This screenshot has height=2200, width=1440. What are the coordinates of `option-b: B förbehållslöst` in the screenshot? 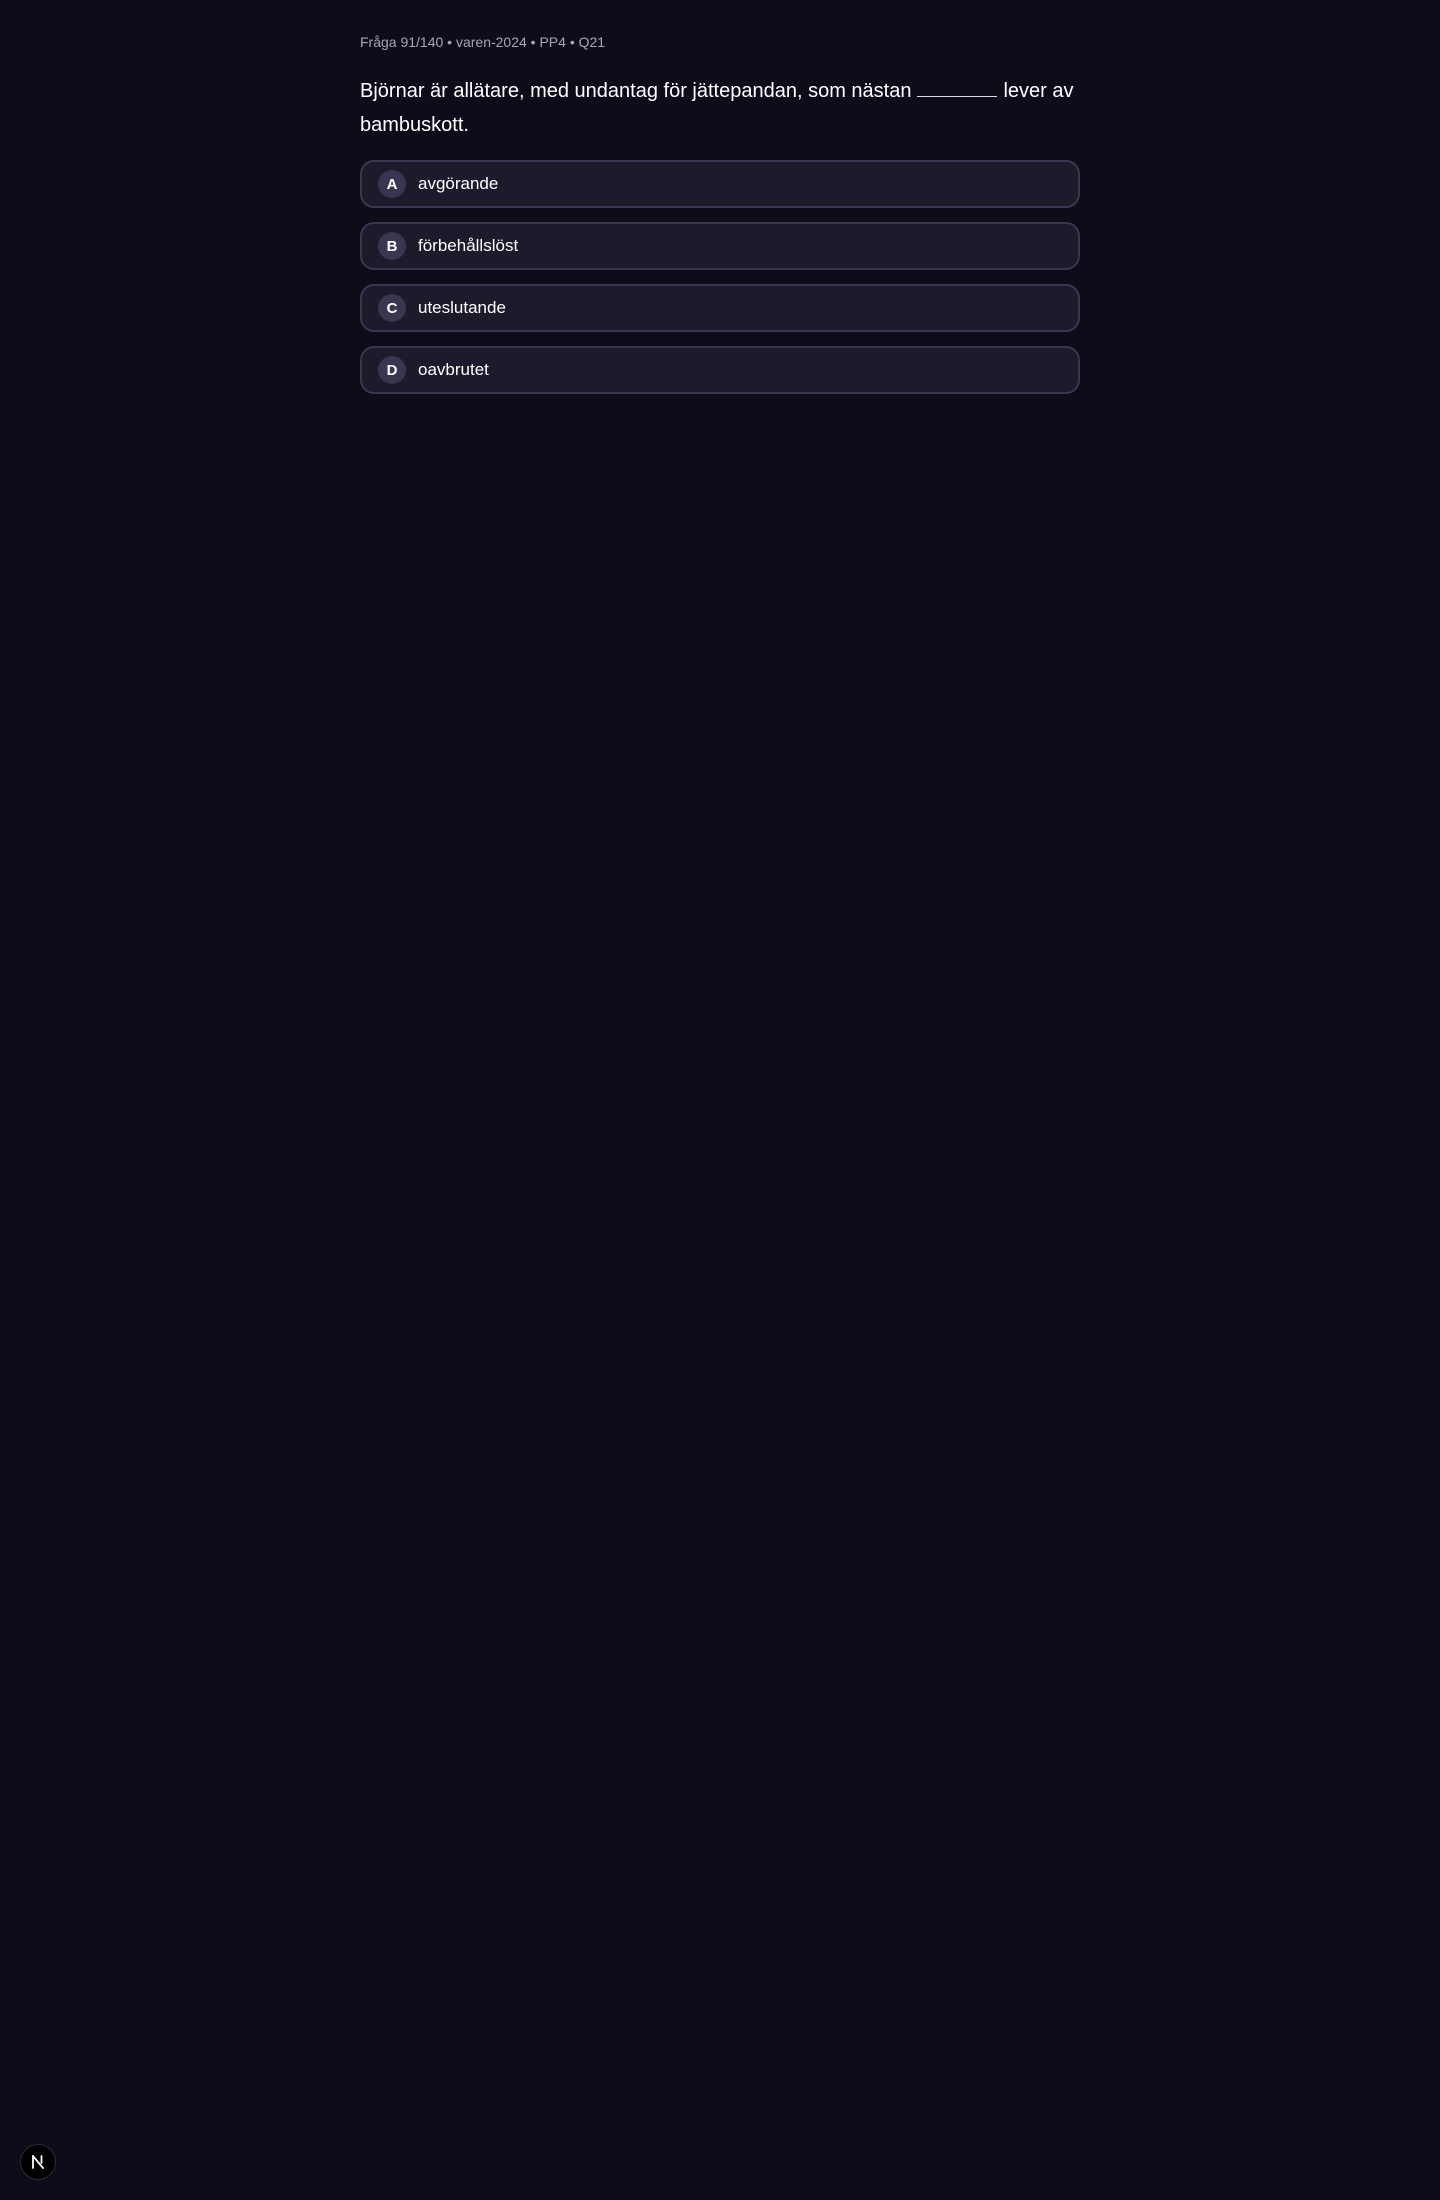 It's located at (720, 246).